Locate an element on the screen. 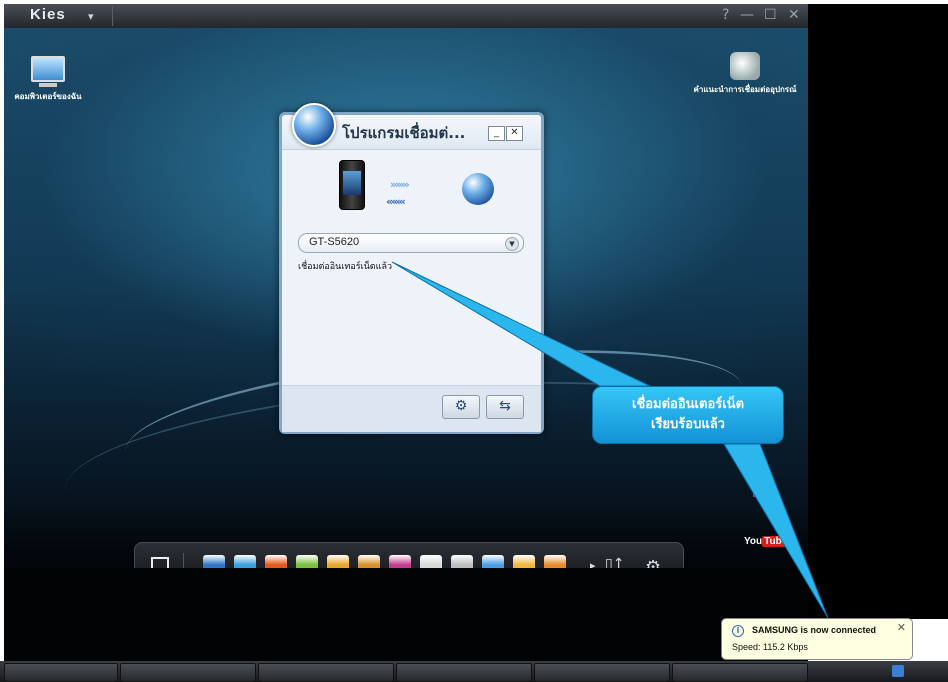 This screenshot has height=682, width=948. youtube-tube: Tube is located at coordinates (776, 541).